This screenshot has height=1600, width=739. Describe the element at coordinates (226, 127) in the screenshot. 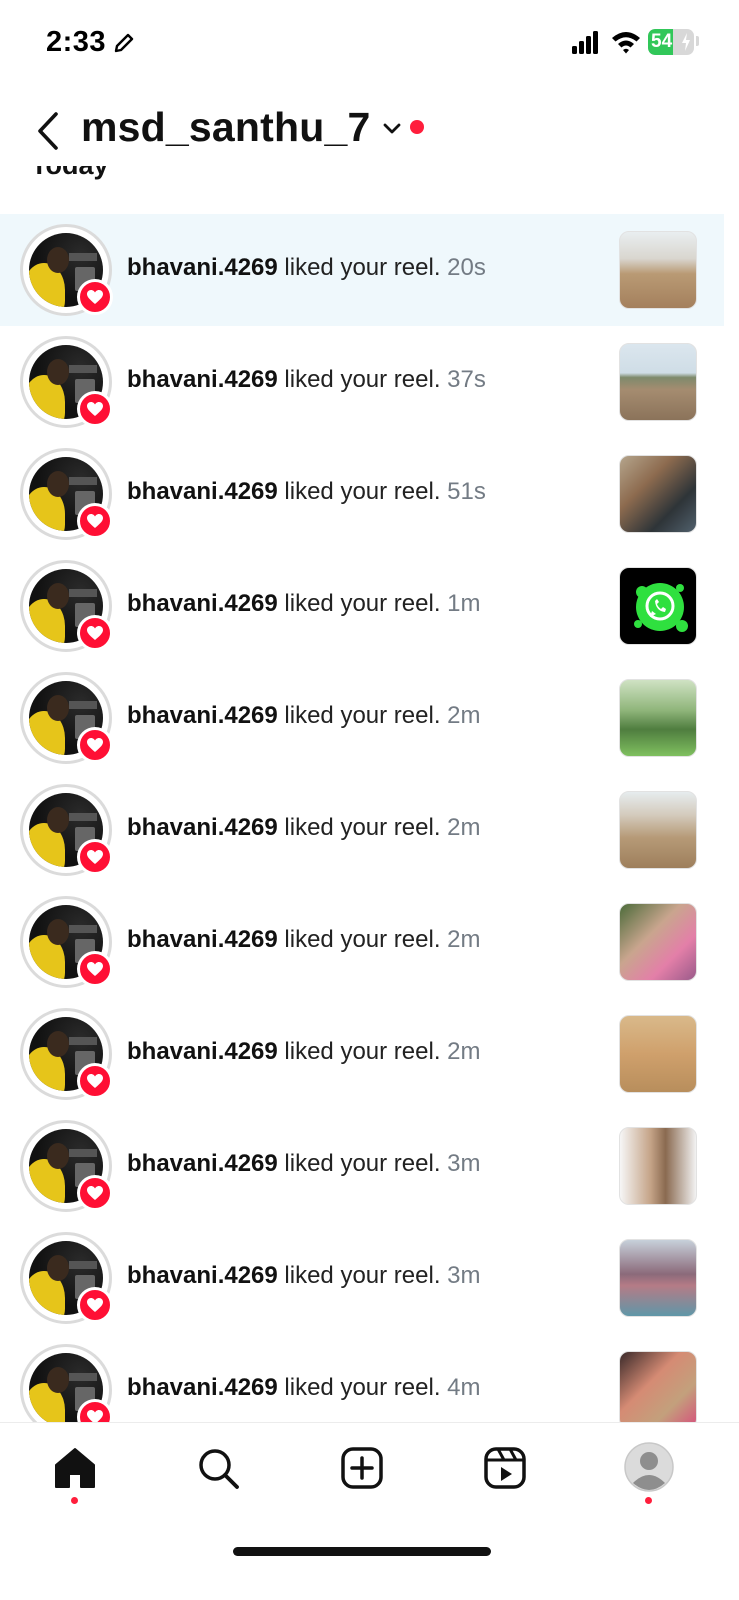

I see `account-switcher: msd_santhu_7` at that location.